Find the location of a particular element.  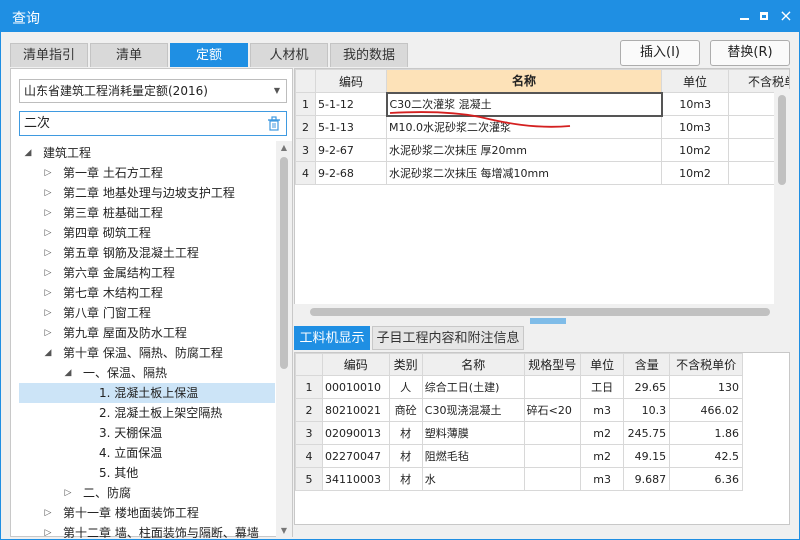

quota-grid-vscroll is located at coordinates (782, 196).